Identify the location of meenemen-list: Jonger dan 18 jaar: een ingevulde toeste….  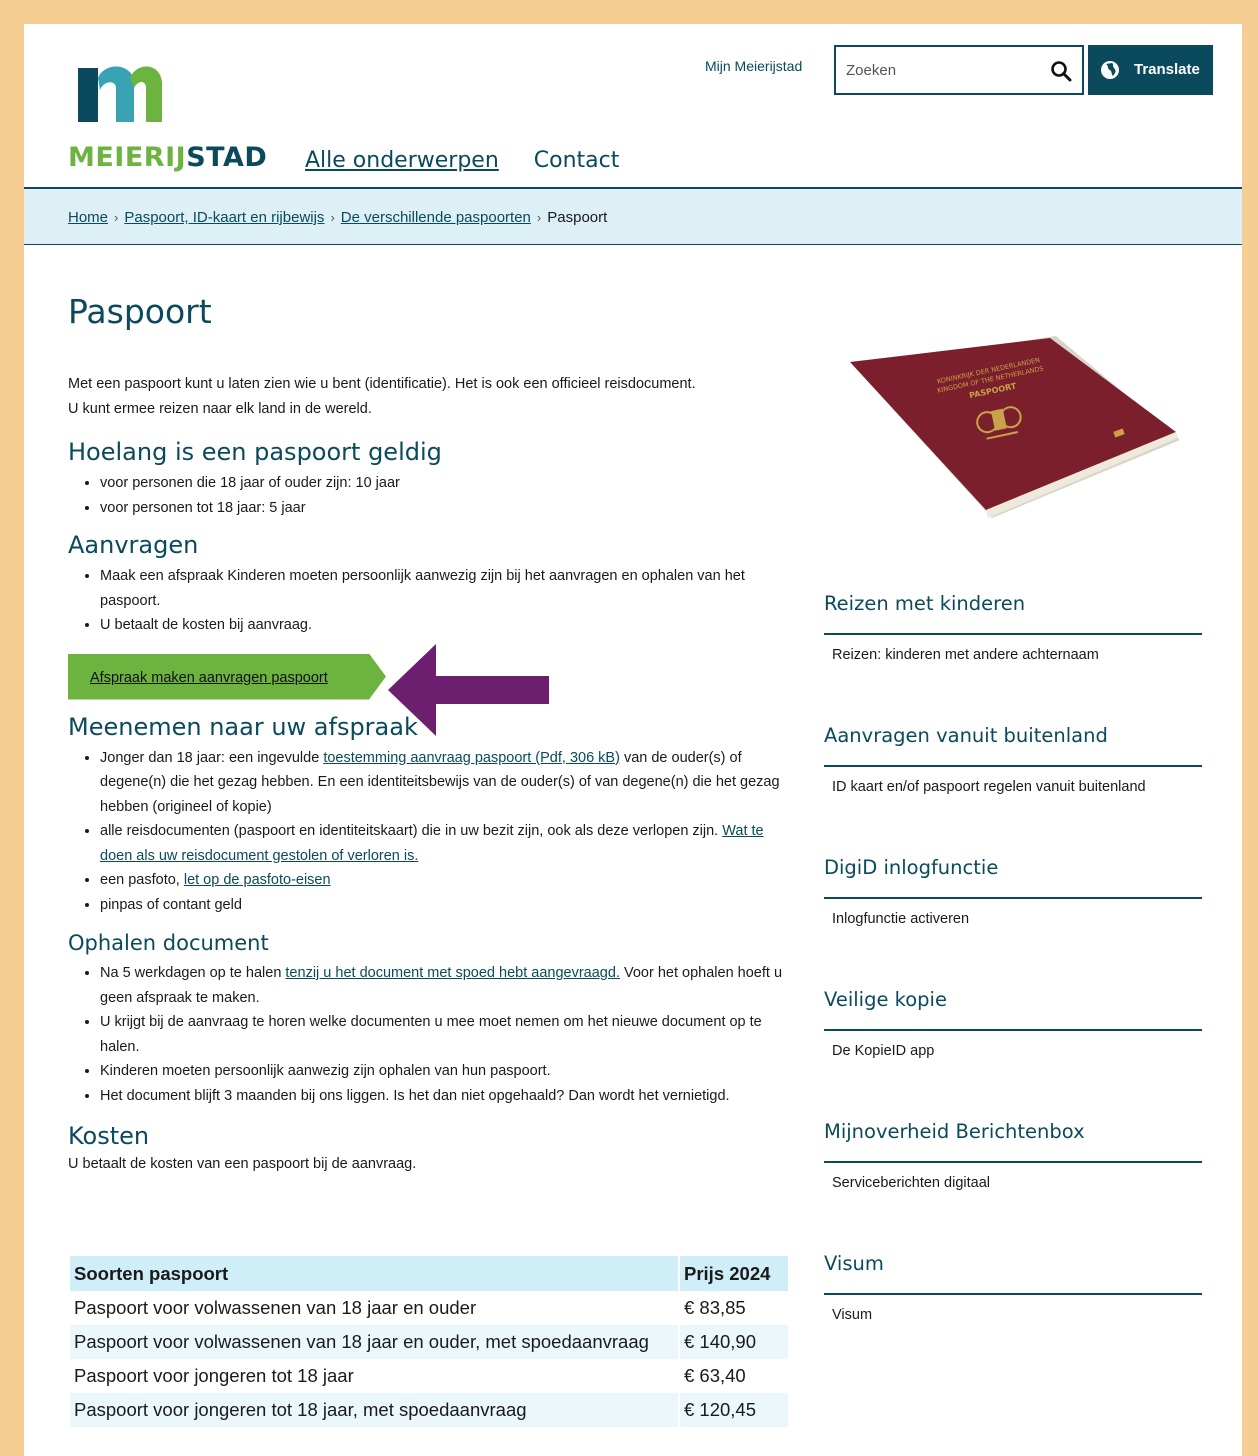
(428, 832).